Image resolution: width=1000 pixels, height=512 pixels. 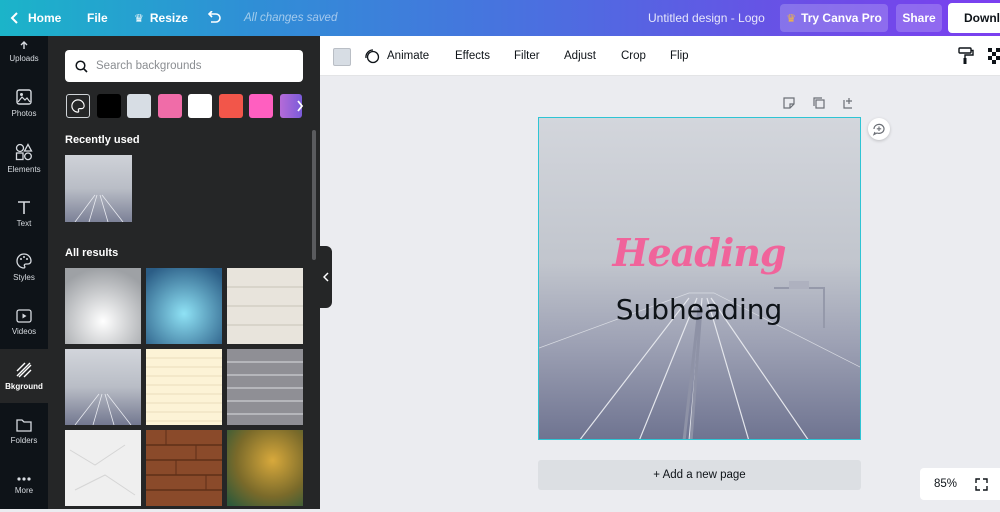 I want to click on white-wood-thumbnail, so click(x=265, y=306).